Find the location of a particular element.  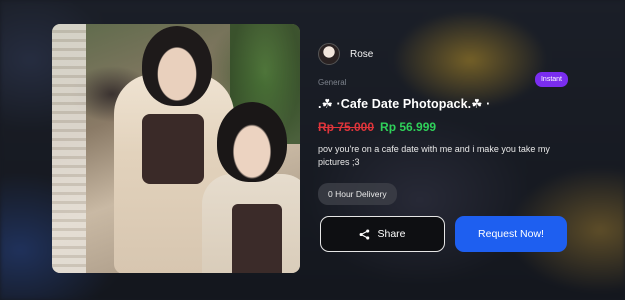

price-row: Rp 75.000 Rp 56.999 is located at coordinates (444, 127).